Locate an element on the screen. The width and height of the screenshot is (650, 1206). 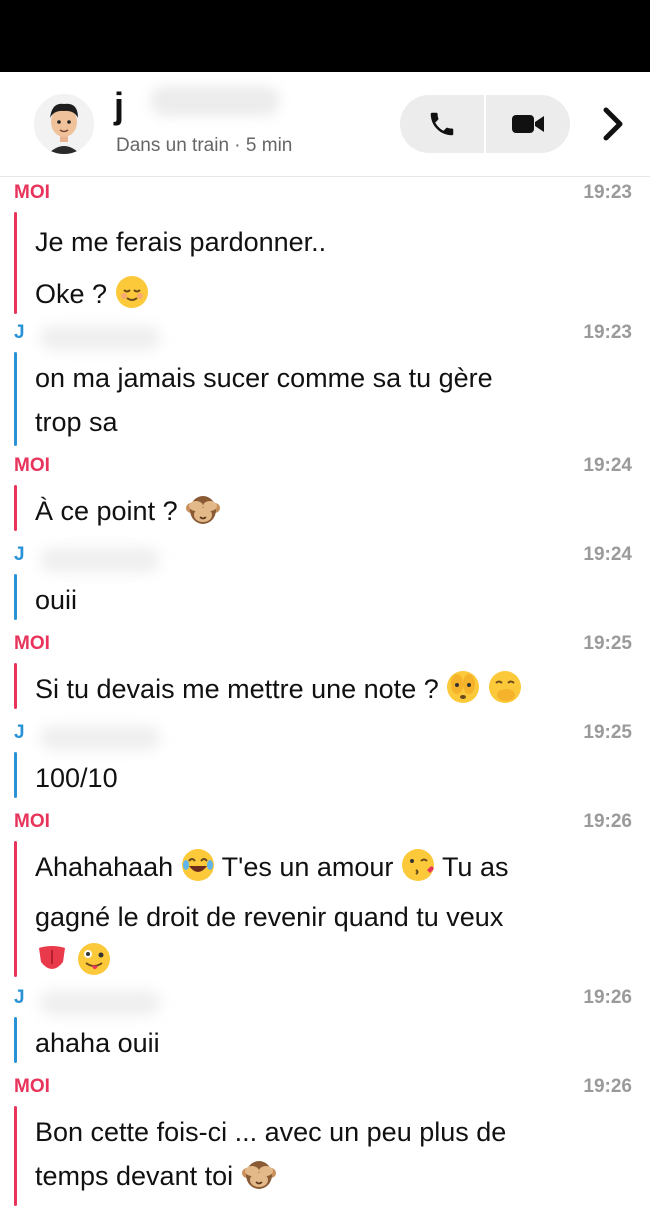
message-text: ouii is located at coordinates (330, 600).